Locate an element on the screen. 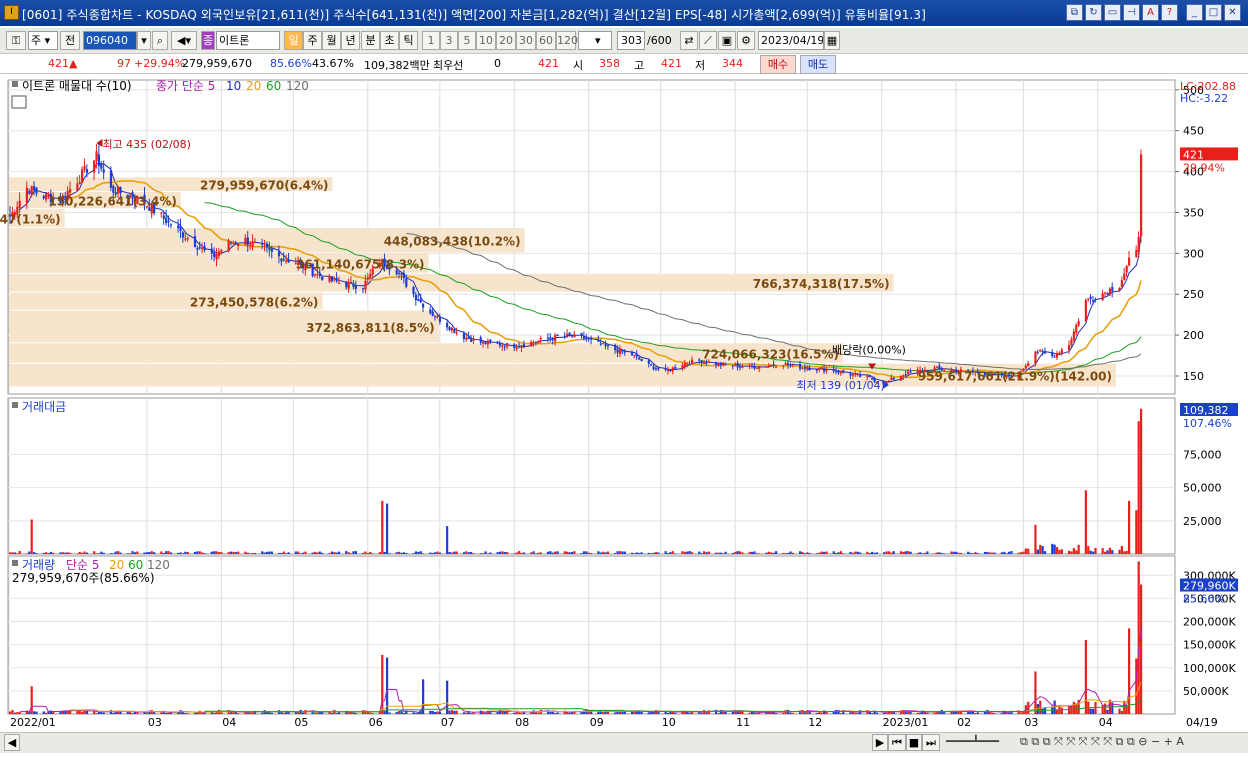 The image size is (1248, 757). high-label: 고 is located at coordinates (639, 65).